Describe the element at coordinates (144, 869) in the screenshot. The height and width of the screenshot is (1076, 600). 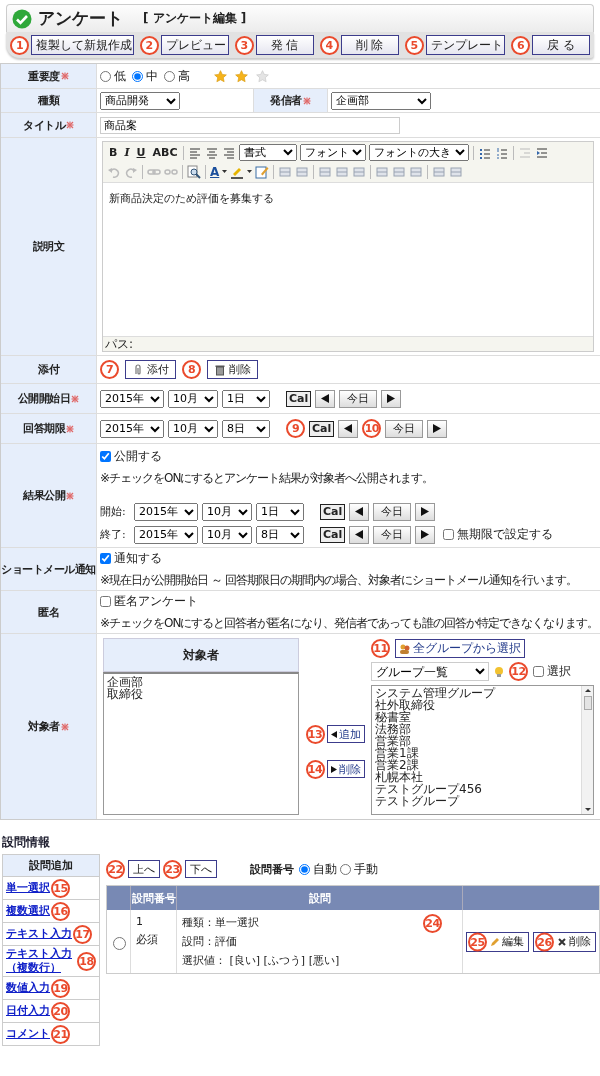
I see `move-up-button: 上へ` at that location.